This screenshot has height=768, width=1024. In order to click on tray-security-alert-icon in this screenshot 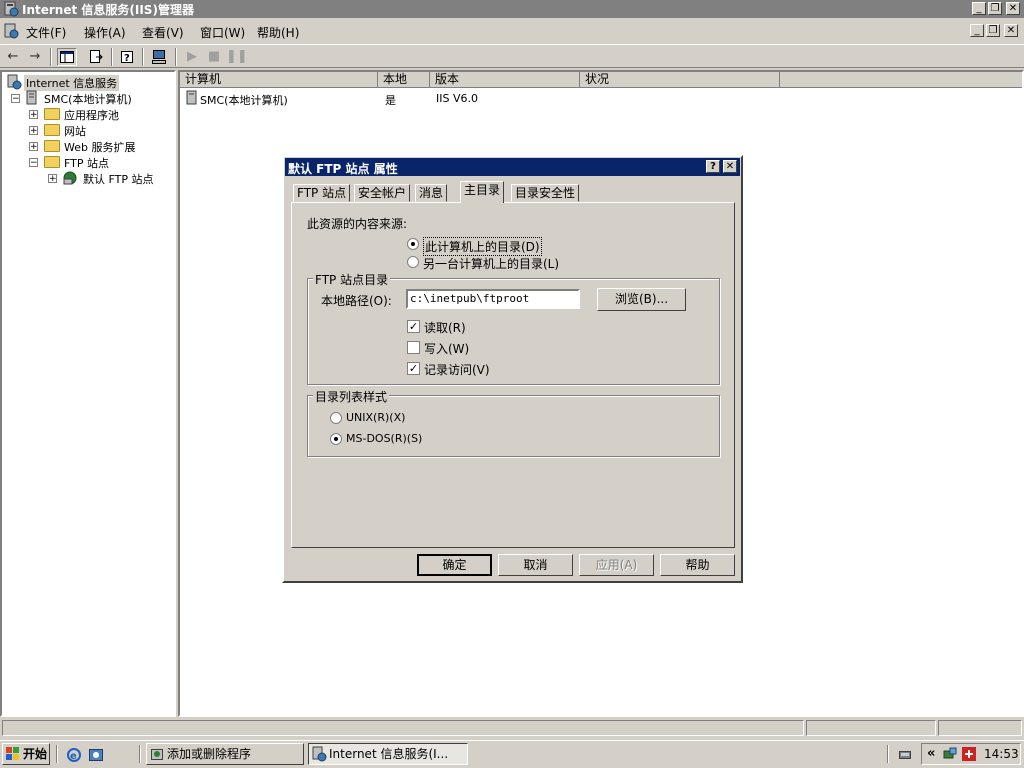, I will do `click(969, 754)`.